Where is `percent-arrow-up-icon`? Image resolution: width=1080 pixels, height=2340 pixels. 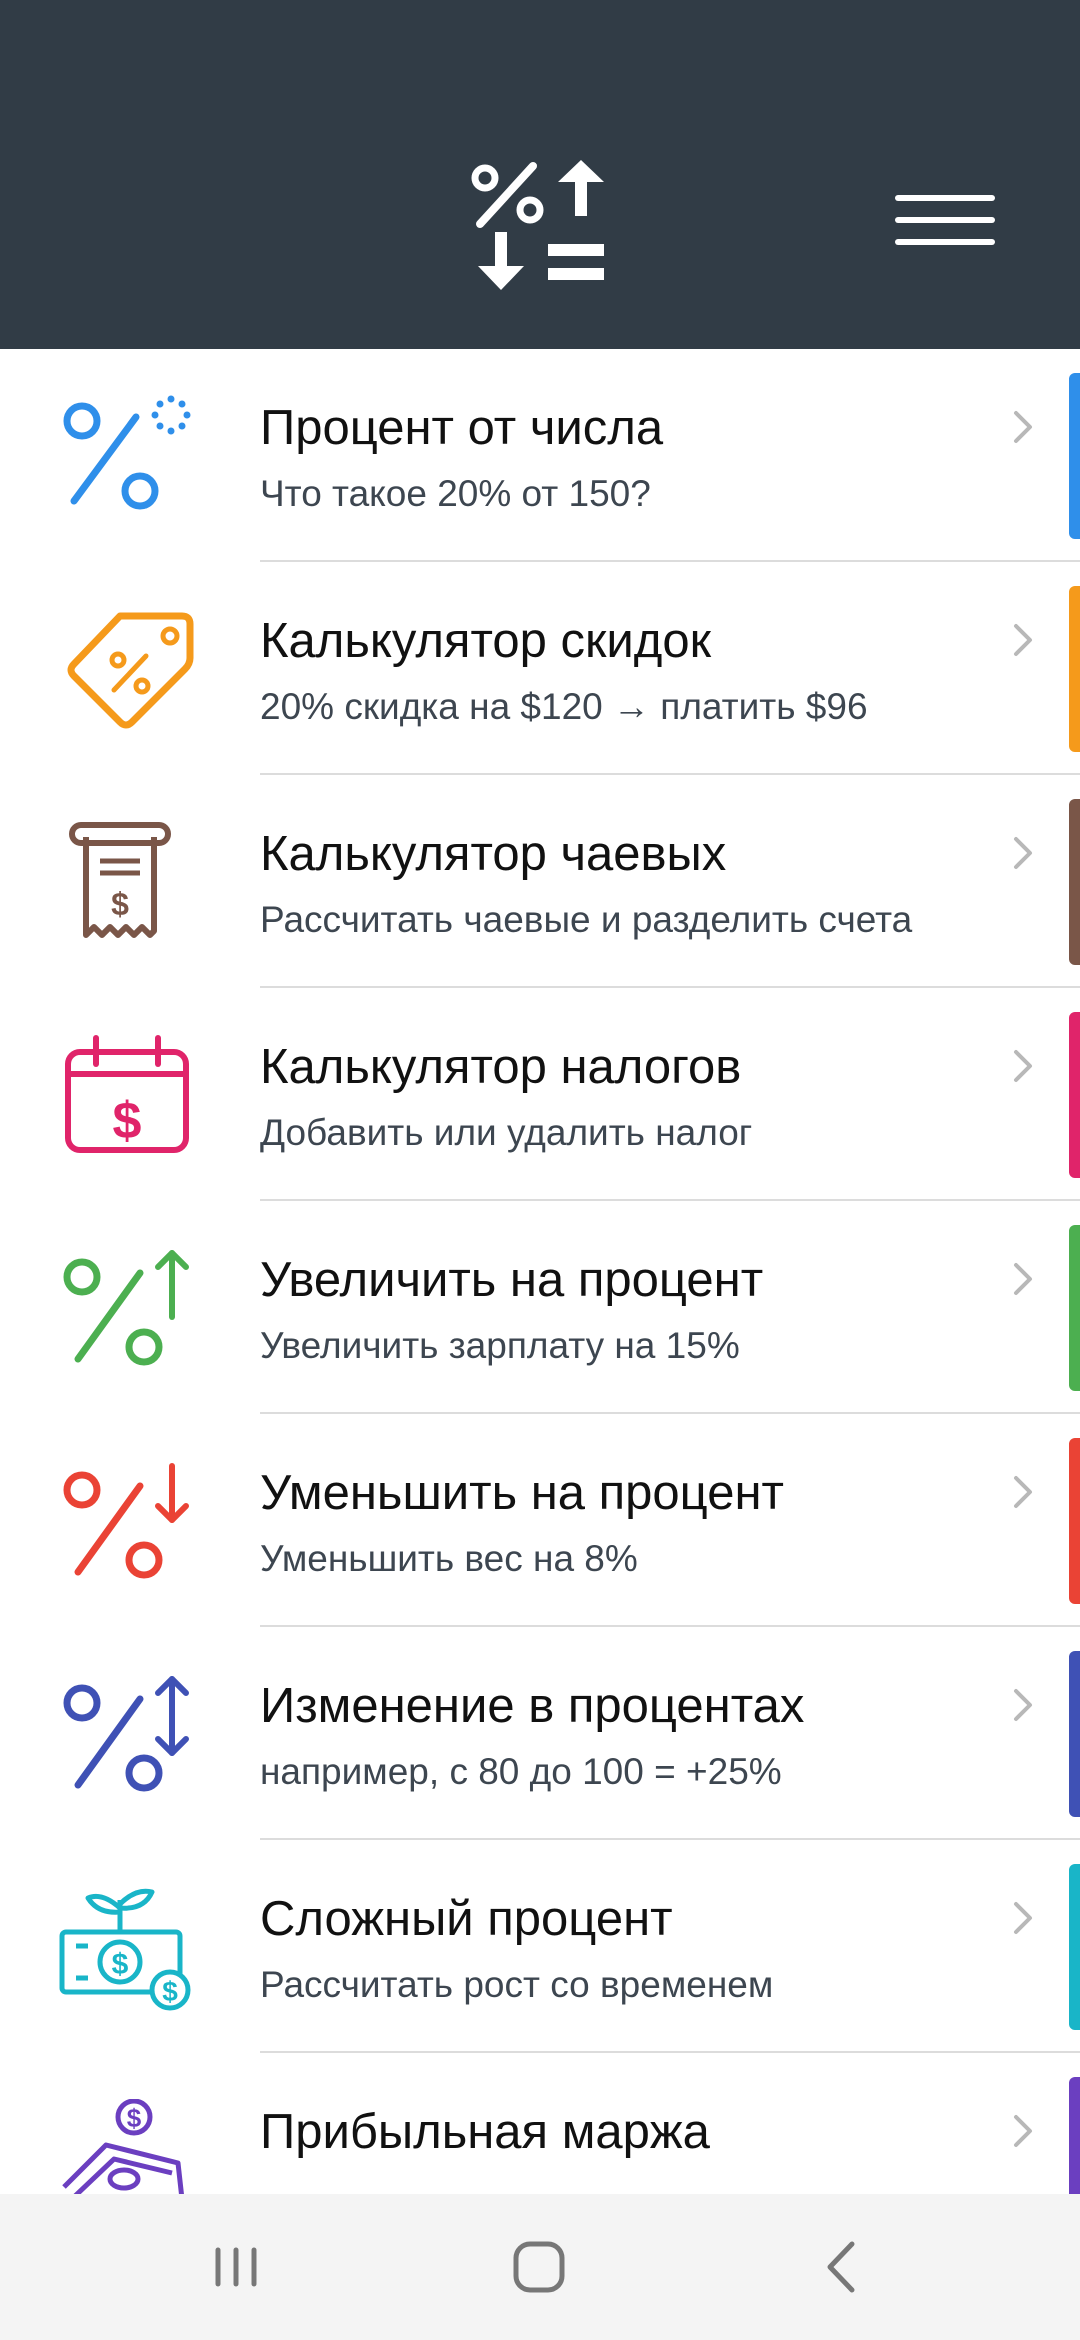
percent-arrow-up-icon is located at coordinates (128, 1310).